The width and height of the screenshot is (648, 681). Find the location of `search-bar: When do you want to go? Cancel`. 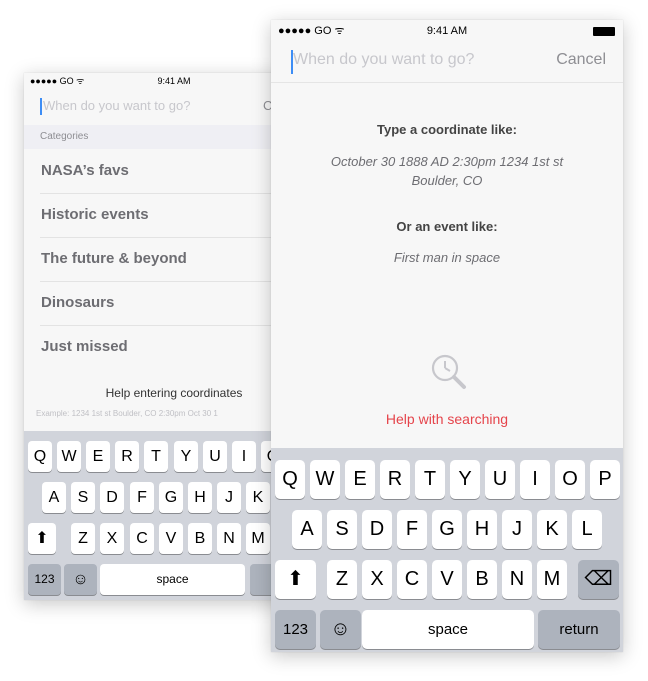

search-bar: When do you want to go? Cancel is located at coordinates (447, 62).